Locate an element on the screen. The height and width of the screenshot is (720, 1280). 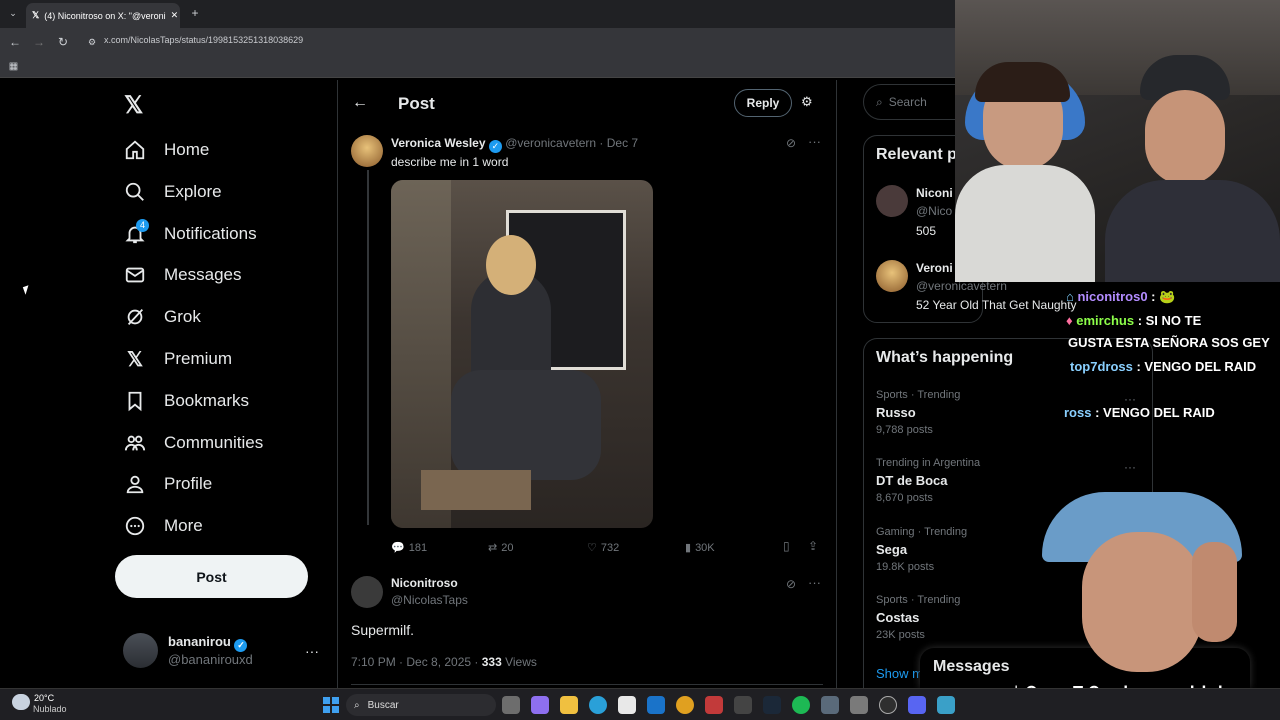
trend-category: Sports · Trending is located at coordinates (918, 600).